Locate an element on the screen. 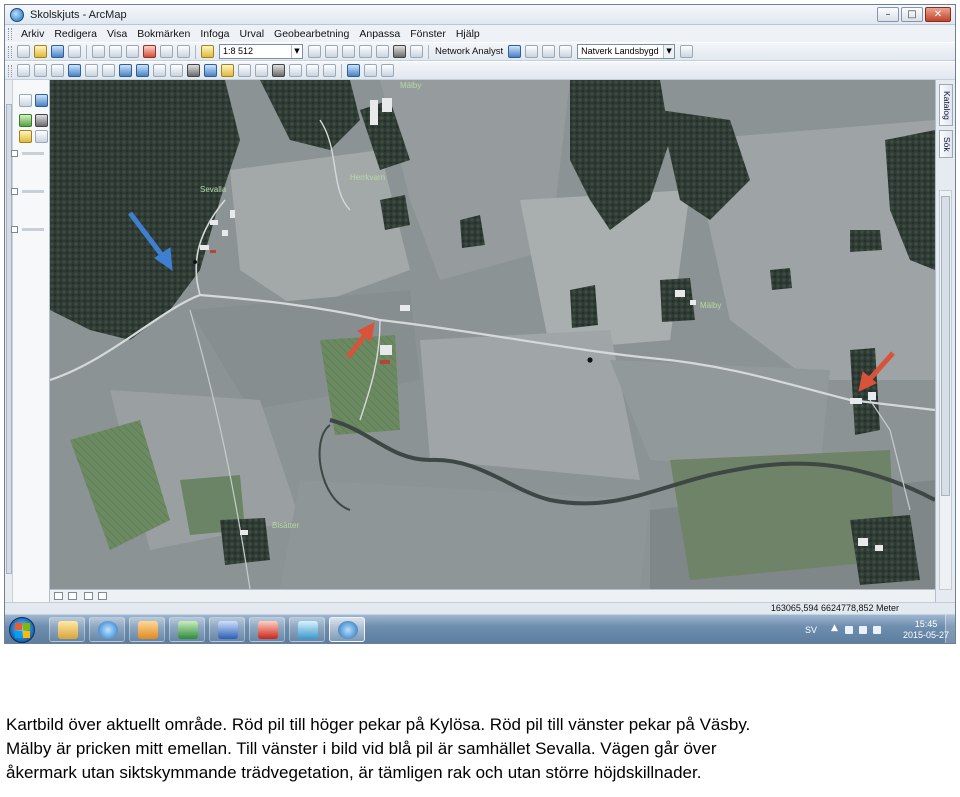  measure-icon is located at coordinates (261, 70).